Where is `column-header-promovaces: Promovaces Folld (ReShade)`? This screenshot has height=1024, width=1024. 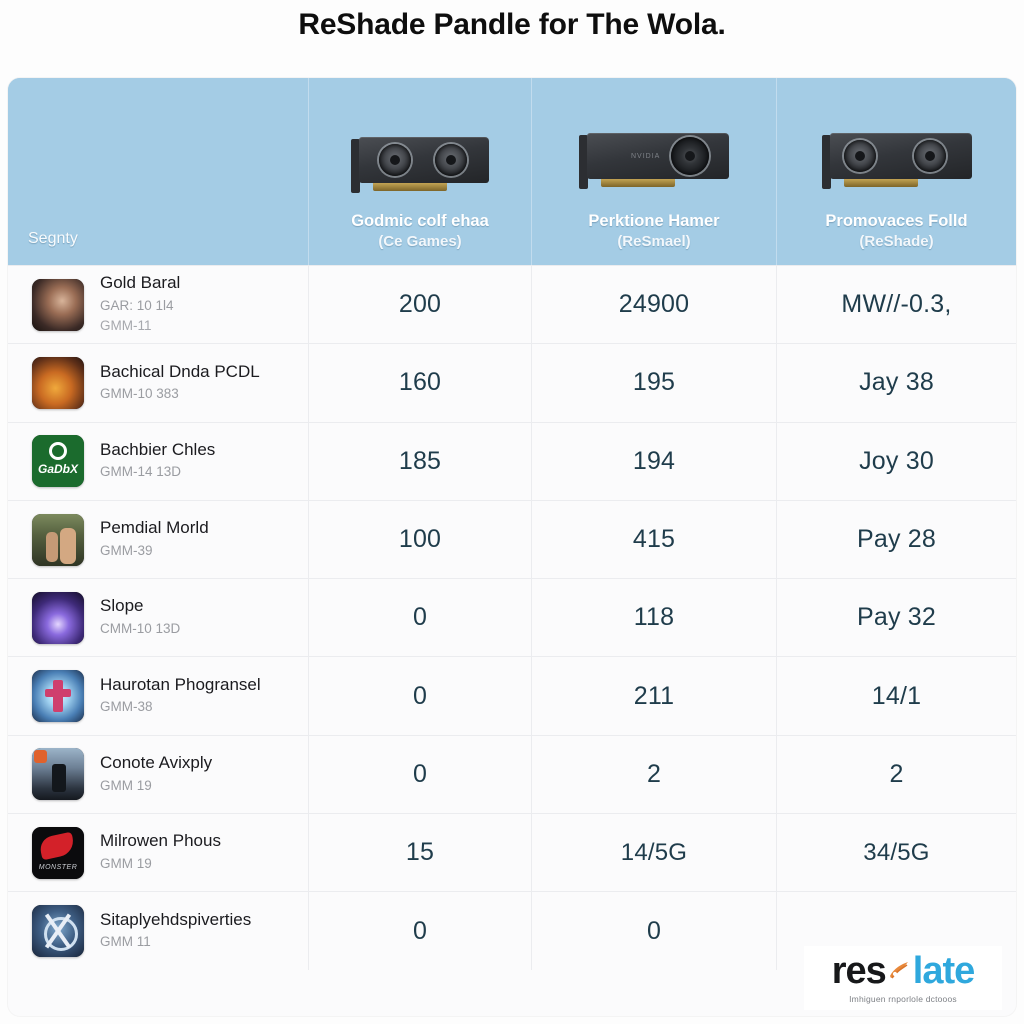
column-header-promovaces: Promovaces Folld (ReShade) is located at coordinates (896, 171).